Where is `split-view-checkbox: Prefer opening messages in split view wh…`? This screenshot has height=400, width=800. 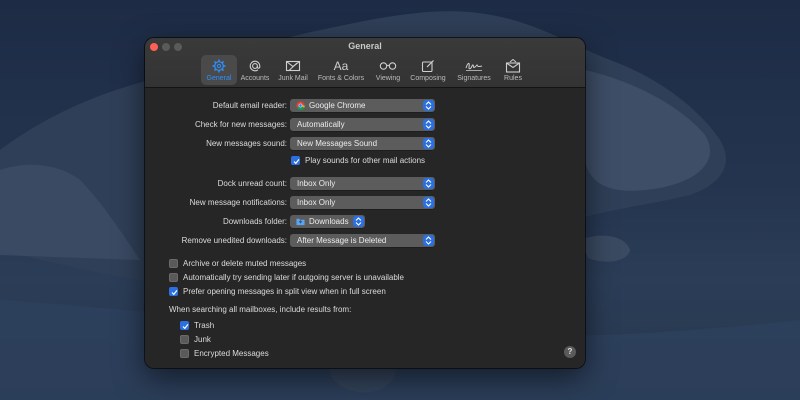
split-view-checkbox: Prefer opening messages in split view wh… is located at coordinates (277, 291).